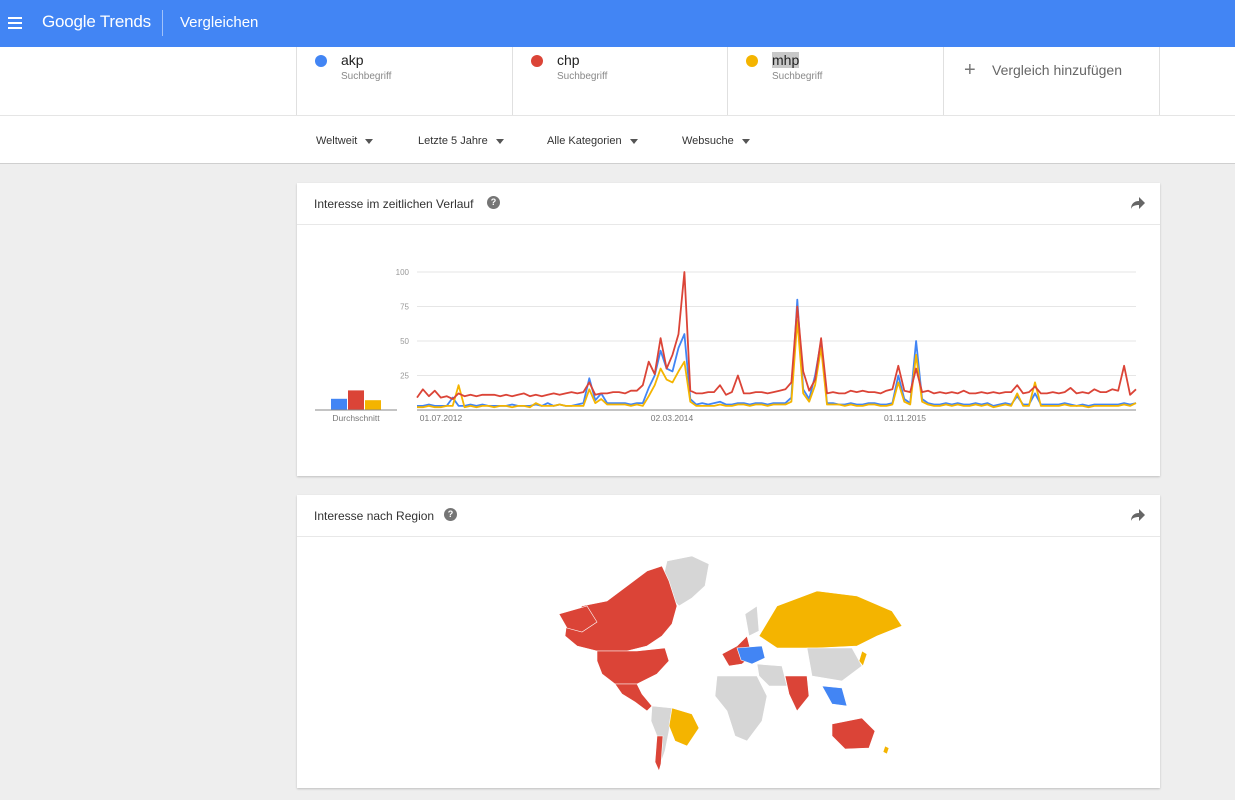  I want to click on add-comparison-label: Vergleich hinzufügen, so click(1057, 70).